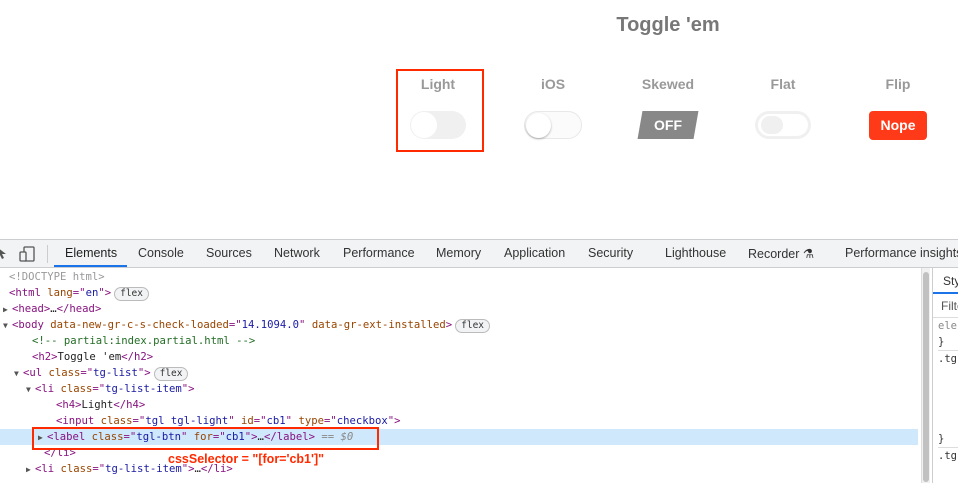 The height and width of the screenshot is (483, 958). I want to click on code-token: <!DOCTYPE html>, so click(57, 277).